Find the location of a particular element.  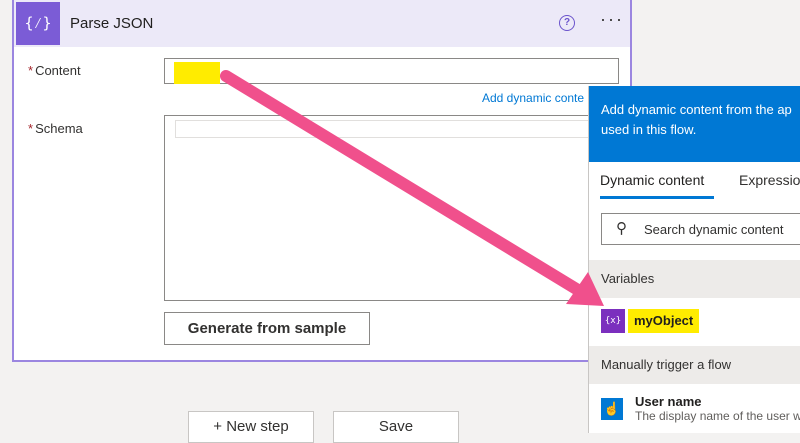

search-icon: ⚲ is located at coordinates (621, 228).